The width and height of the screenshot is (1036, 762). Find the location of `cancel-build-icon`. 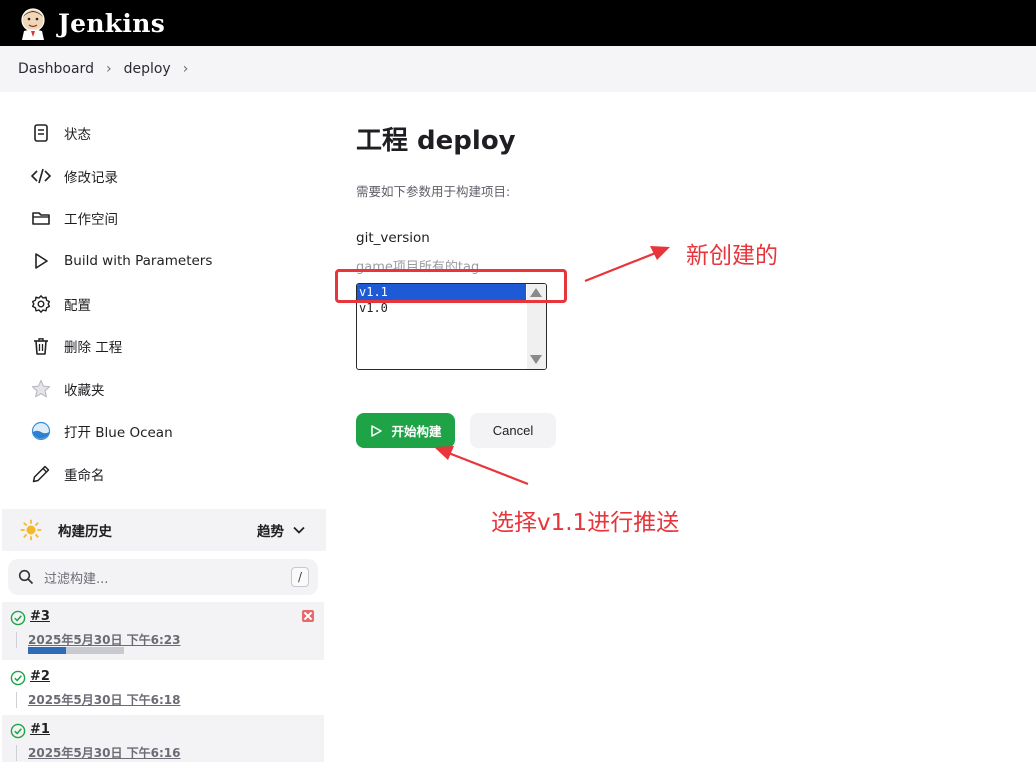

cancel-build-icon is located at coordinates (308, 616).